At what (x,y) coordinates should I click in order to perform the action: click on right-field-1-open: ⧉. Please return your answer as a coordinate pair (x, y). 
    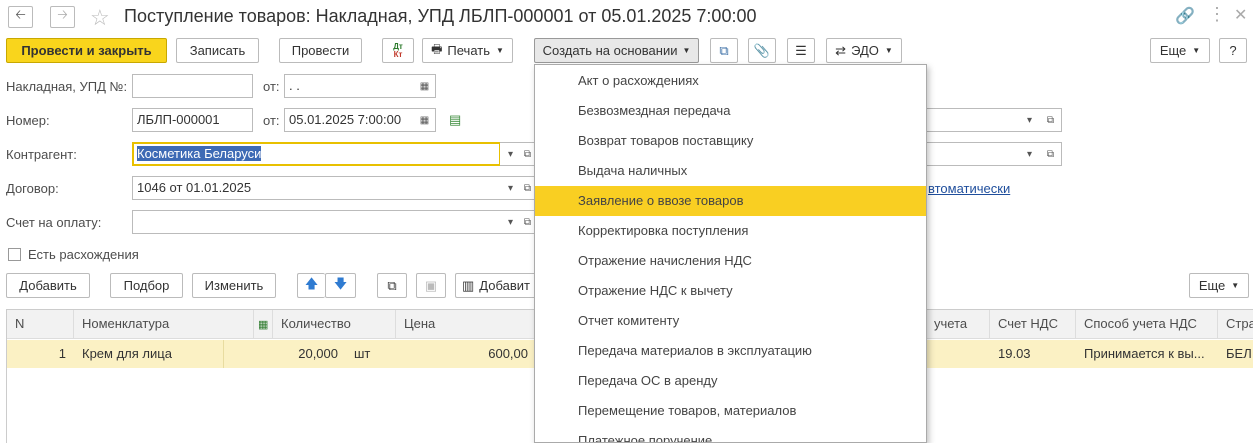
    Looking at the image, I should click on (1051, 120).